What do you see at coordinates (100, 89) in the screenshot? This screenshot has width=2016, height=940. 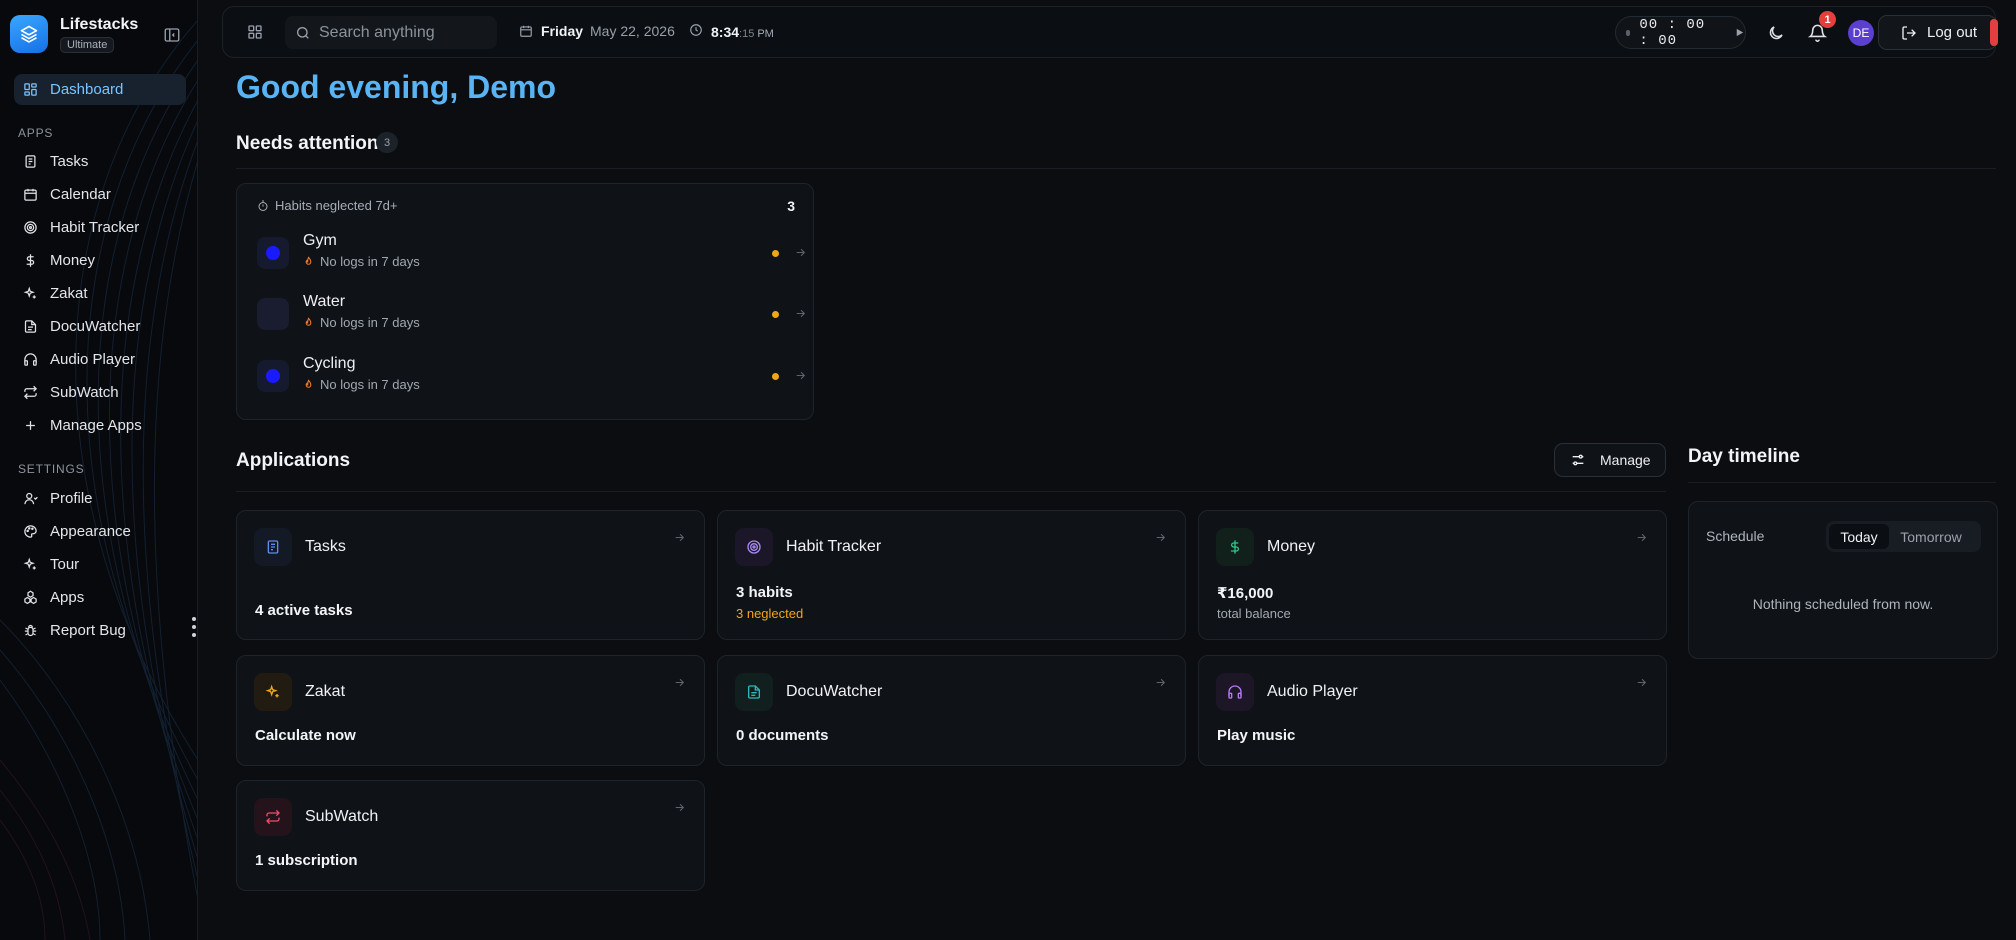 I see `sidebar-item-dashboard: Dashboard` at bounding box center [100, 89].